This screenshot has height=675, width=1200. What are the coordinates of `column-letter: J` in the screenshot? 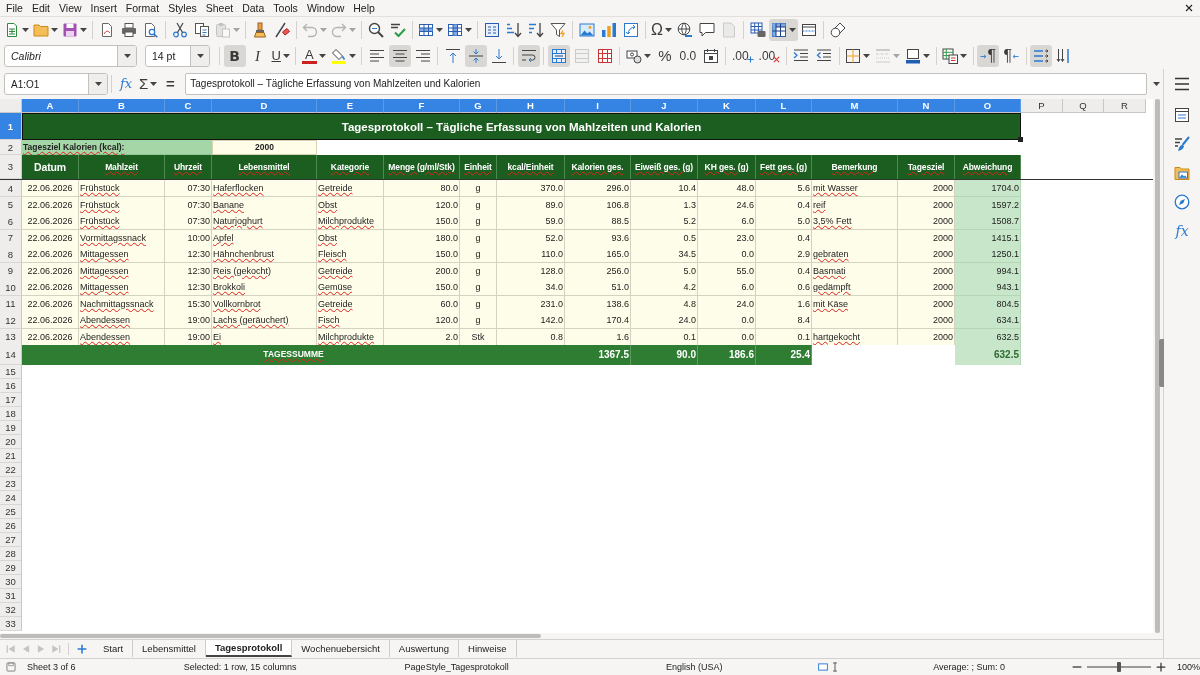 It's located at (664, 106).